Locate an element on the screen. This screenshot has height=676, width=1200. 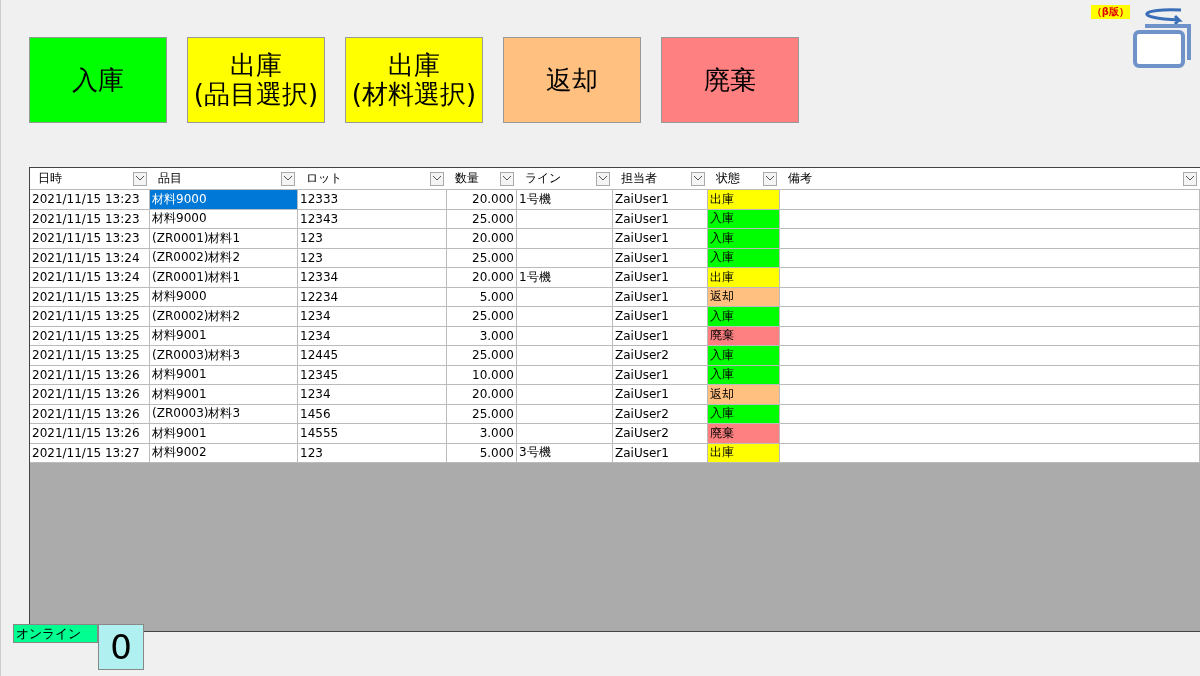
table-cell: 1号機 is located at coordinates (565, 200).